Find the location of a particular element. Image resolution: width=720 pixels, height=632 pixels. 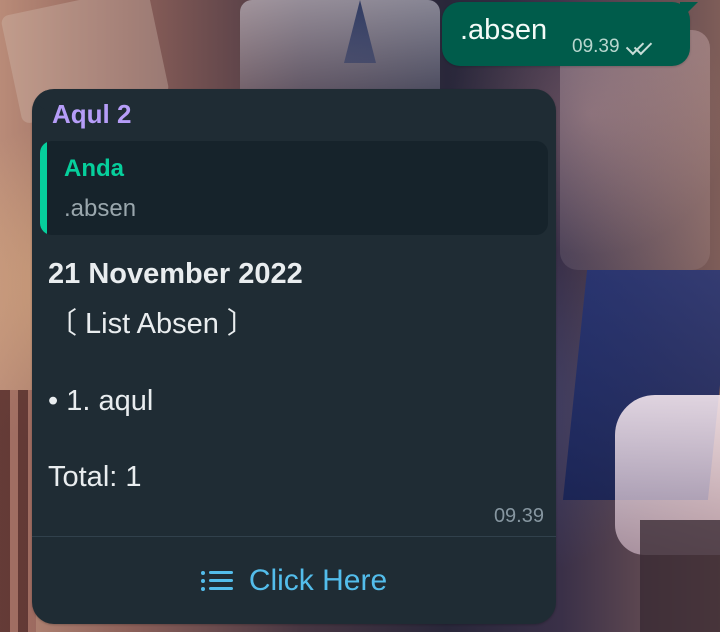

click-here-label: Click Here is located at coordinates (318, 580).